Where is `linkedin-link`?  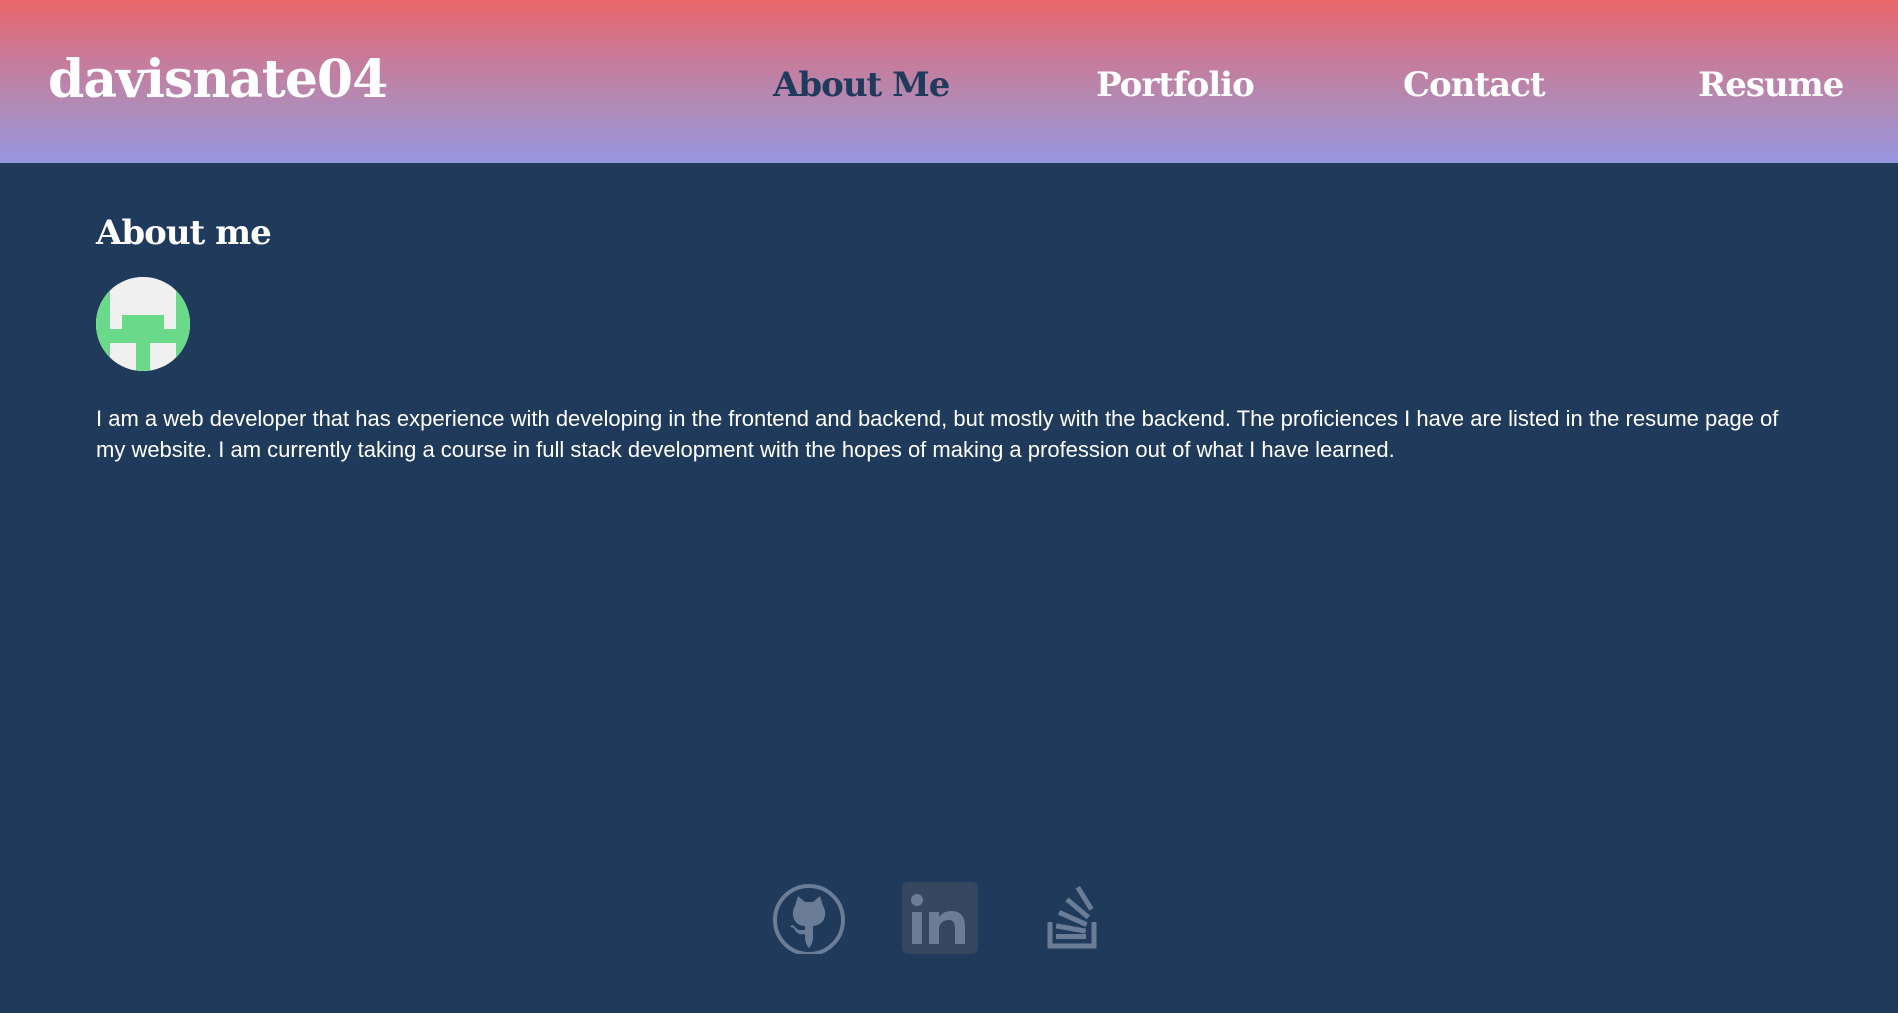
linkedin-link is located at coordinates (940, 916).